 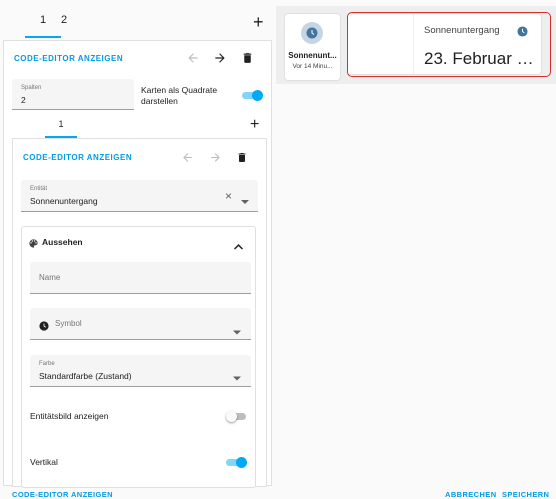 I want to click on color-value: Standardfarbe (Zustand), so click(x=85, y=376).